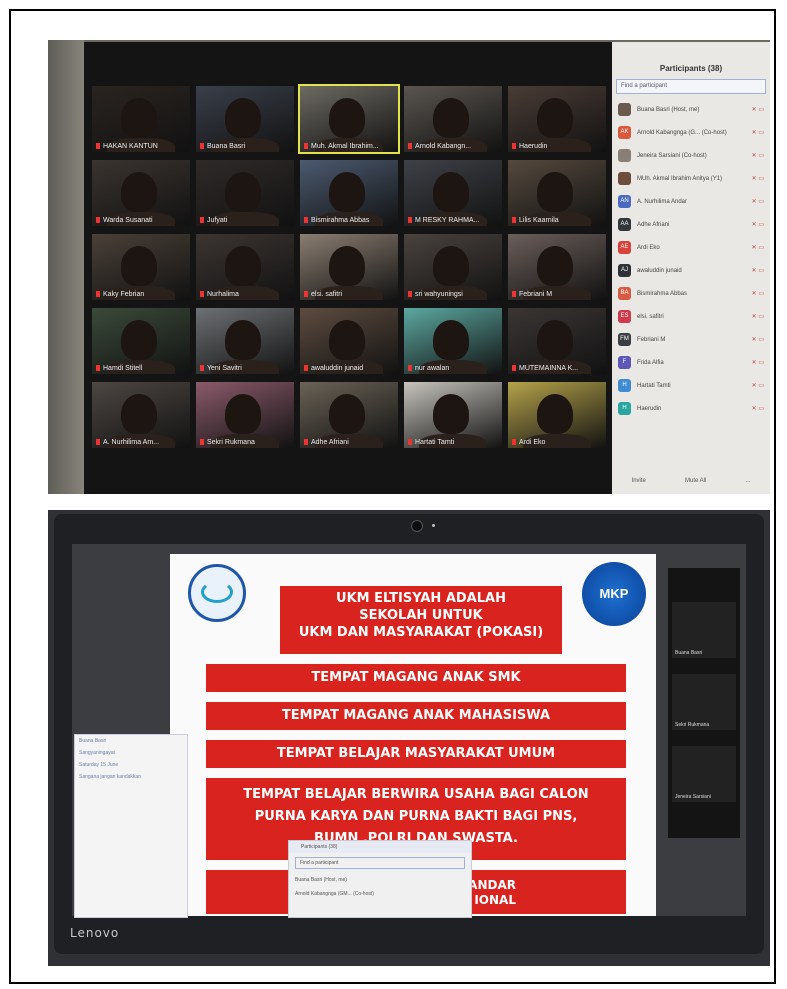 The image size is (787, 989). Describe the element at coordinates (380, 863) in the screenshot. I see `mini-participant-search: Find a participant` at that location.